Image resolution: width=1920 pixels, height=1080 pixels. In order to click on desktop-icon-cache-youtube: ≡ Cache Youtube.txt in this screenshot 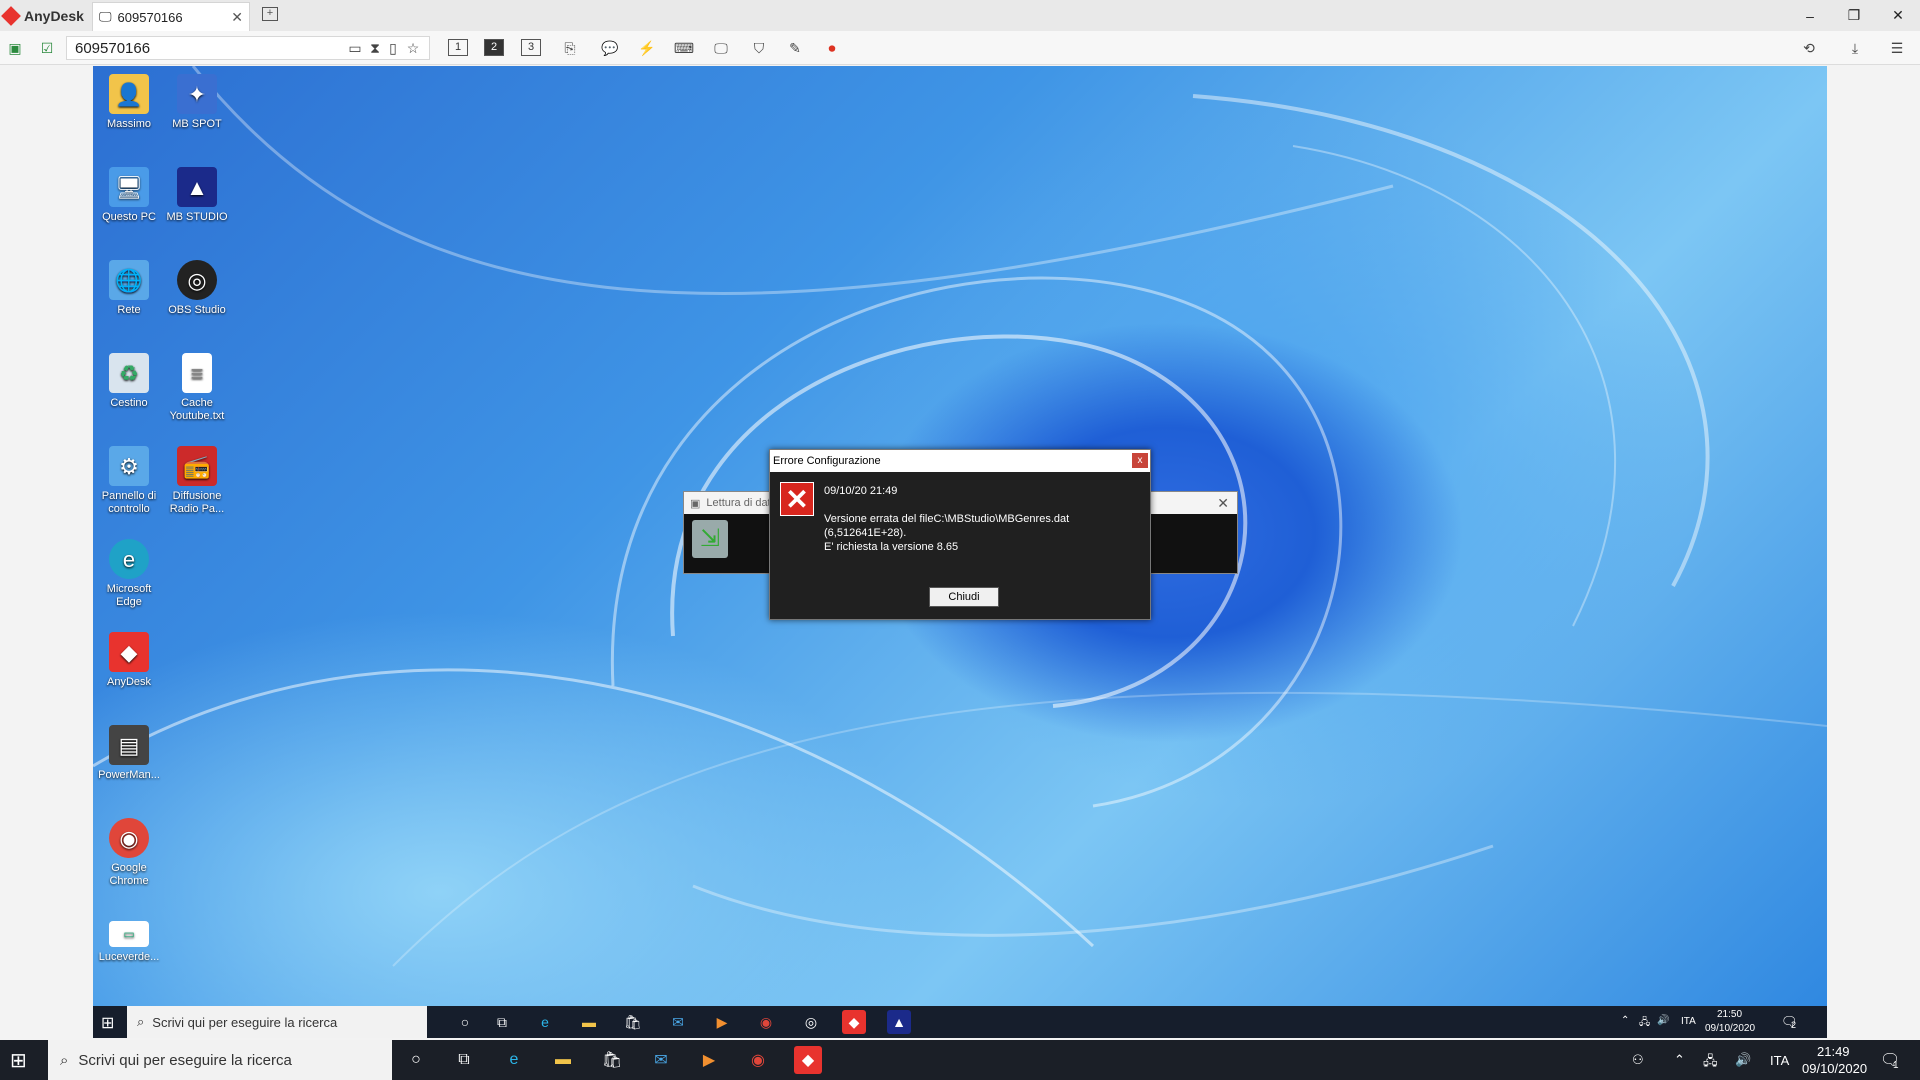, I will do `click(197, 388)`.